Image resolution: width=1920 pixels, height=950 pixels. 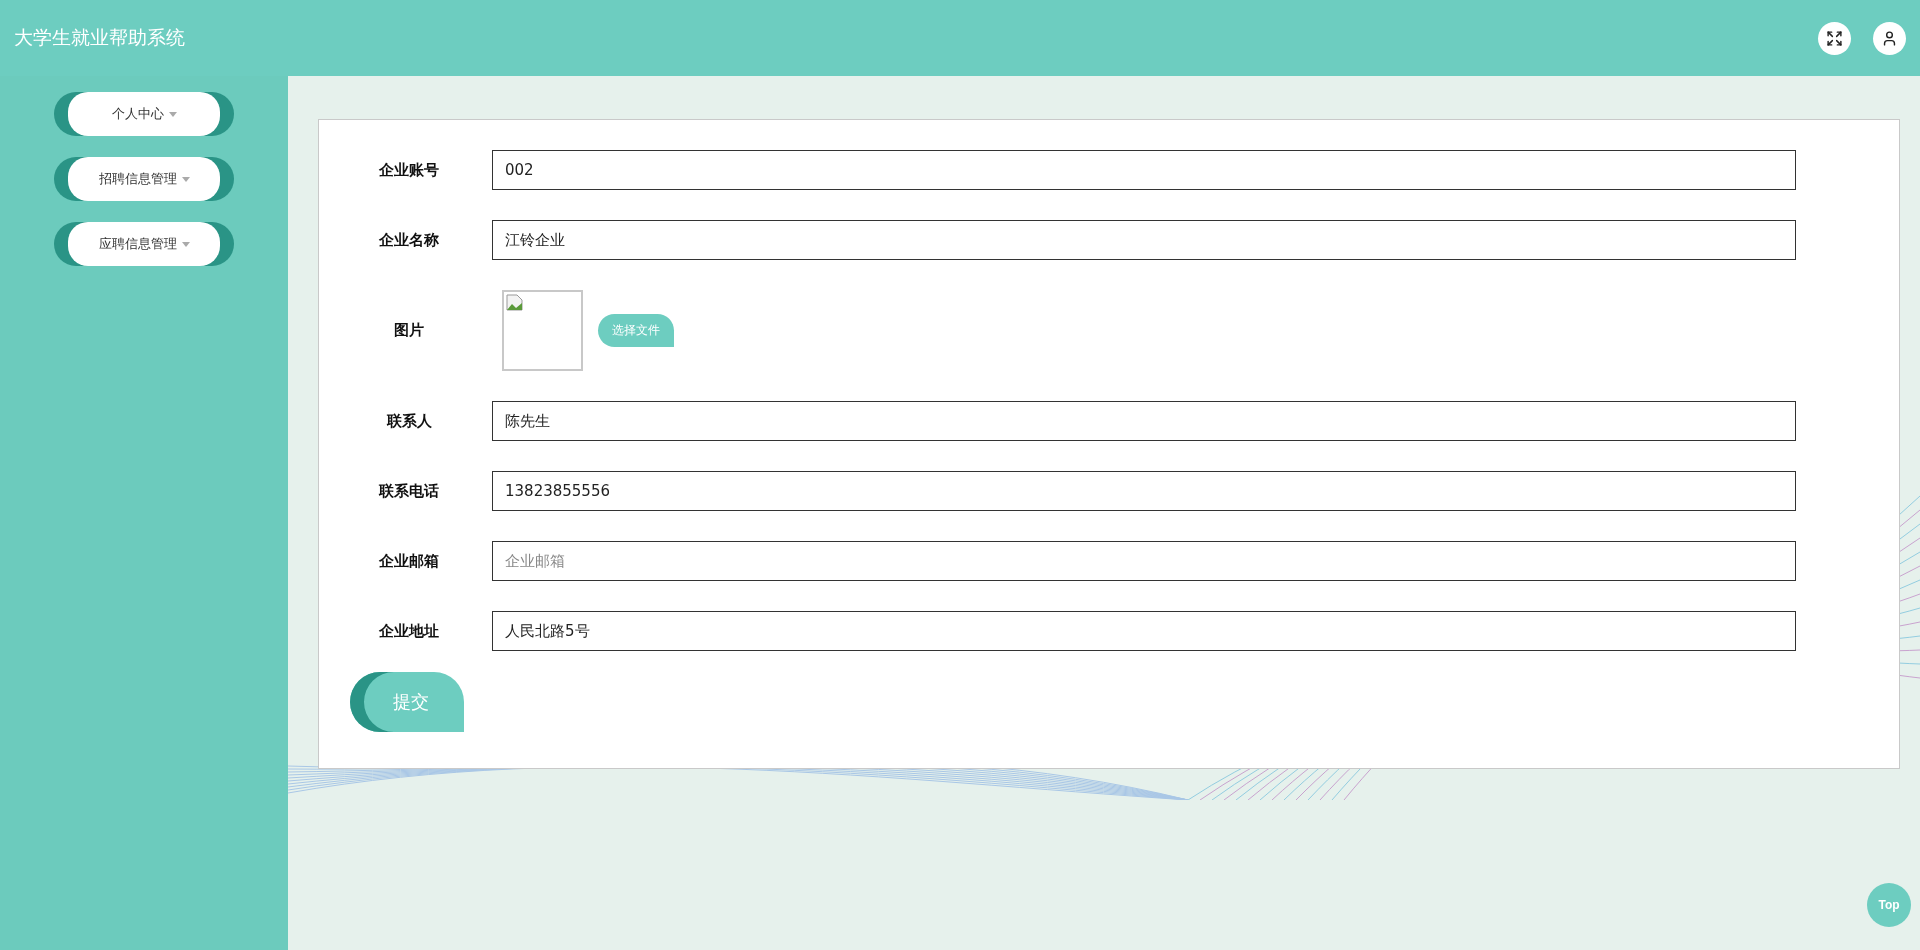 What do you see at coordinates (409, 491) in the screenshot?
I see `field-label: 联系电话` at bounding box center [409, 491].